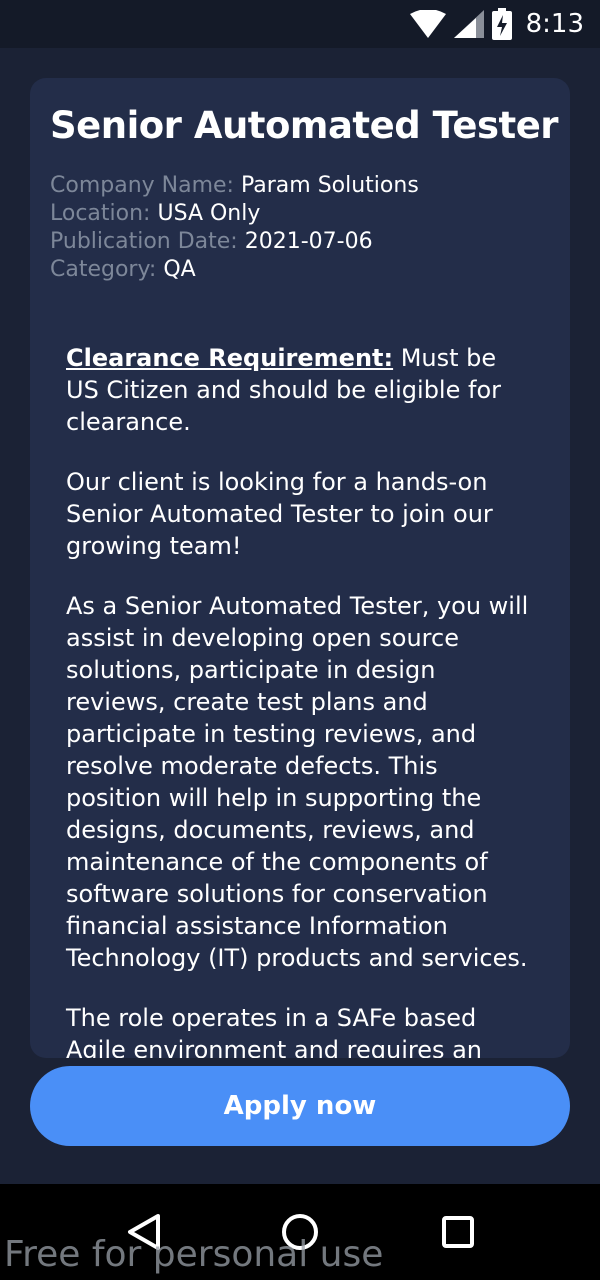 The height and width of the screenshot is (1280, 600). Describe the element at coordinates (209, 213) in the screenshot. I see `location-value: USA Only` at that location.